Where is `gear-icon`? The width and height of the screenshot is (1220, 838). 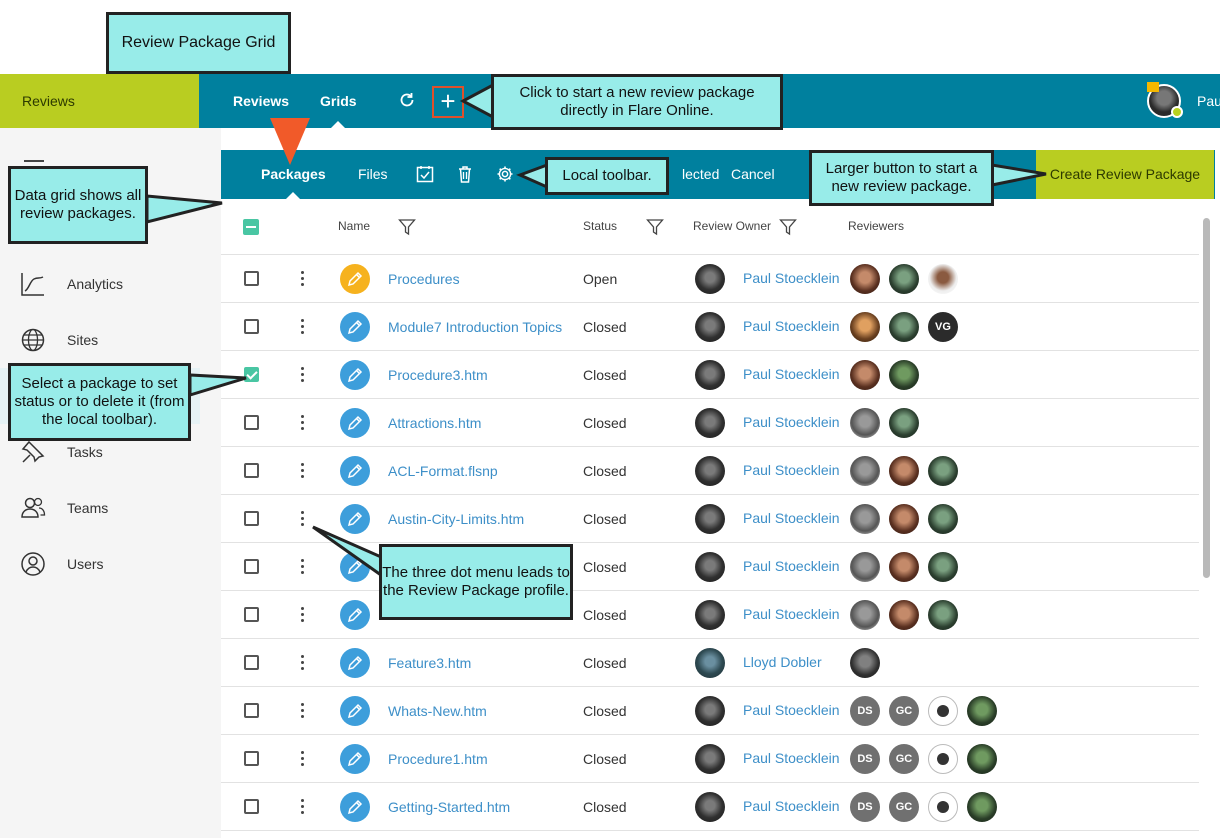
gear-icon is located at coordinates (505, 174).